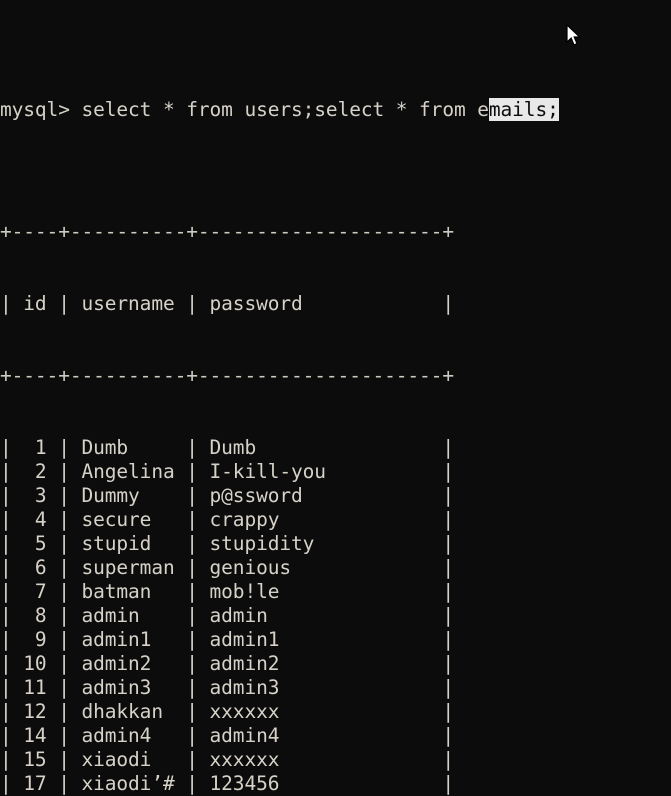 This screenshot has height=796, width=671. I want to click on command-text-unselected: select * from users;select * from e, so click(285, 109).